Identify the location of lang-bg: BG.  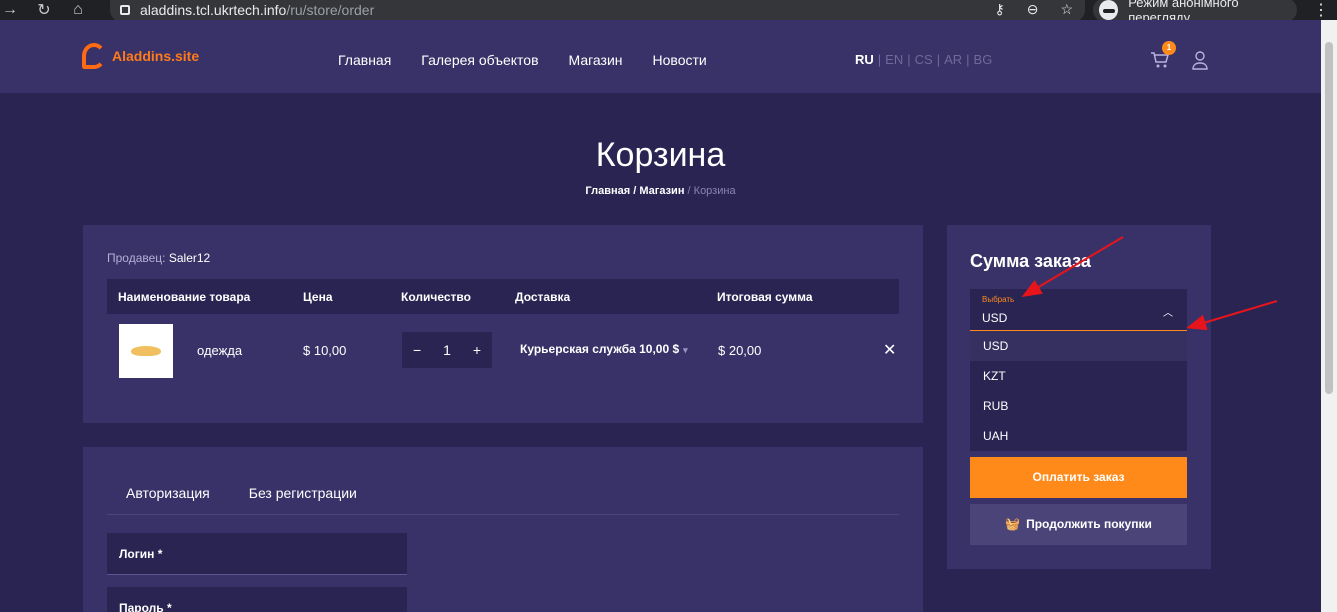
(983, 59).